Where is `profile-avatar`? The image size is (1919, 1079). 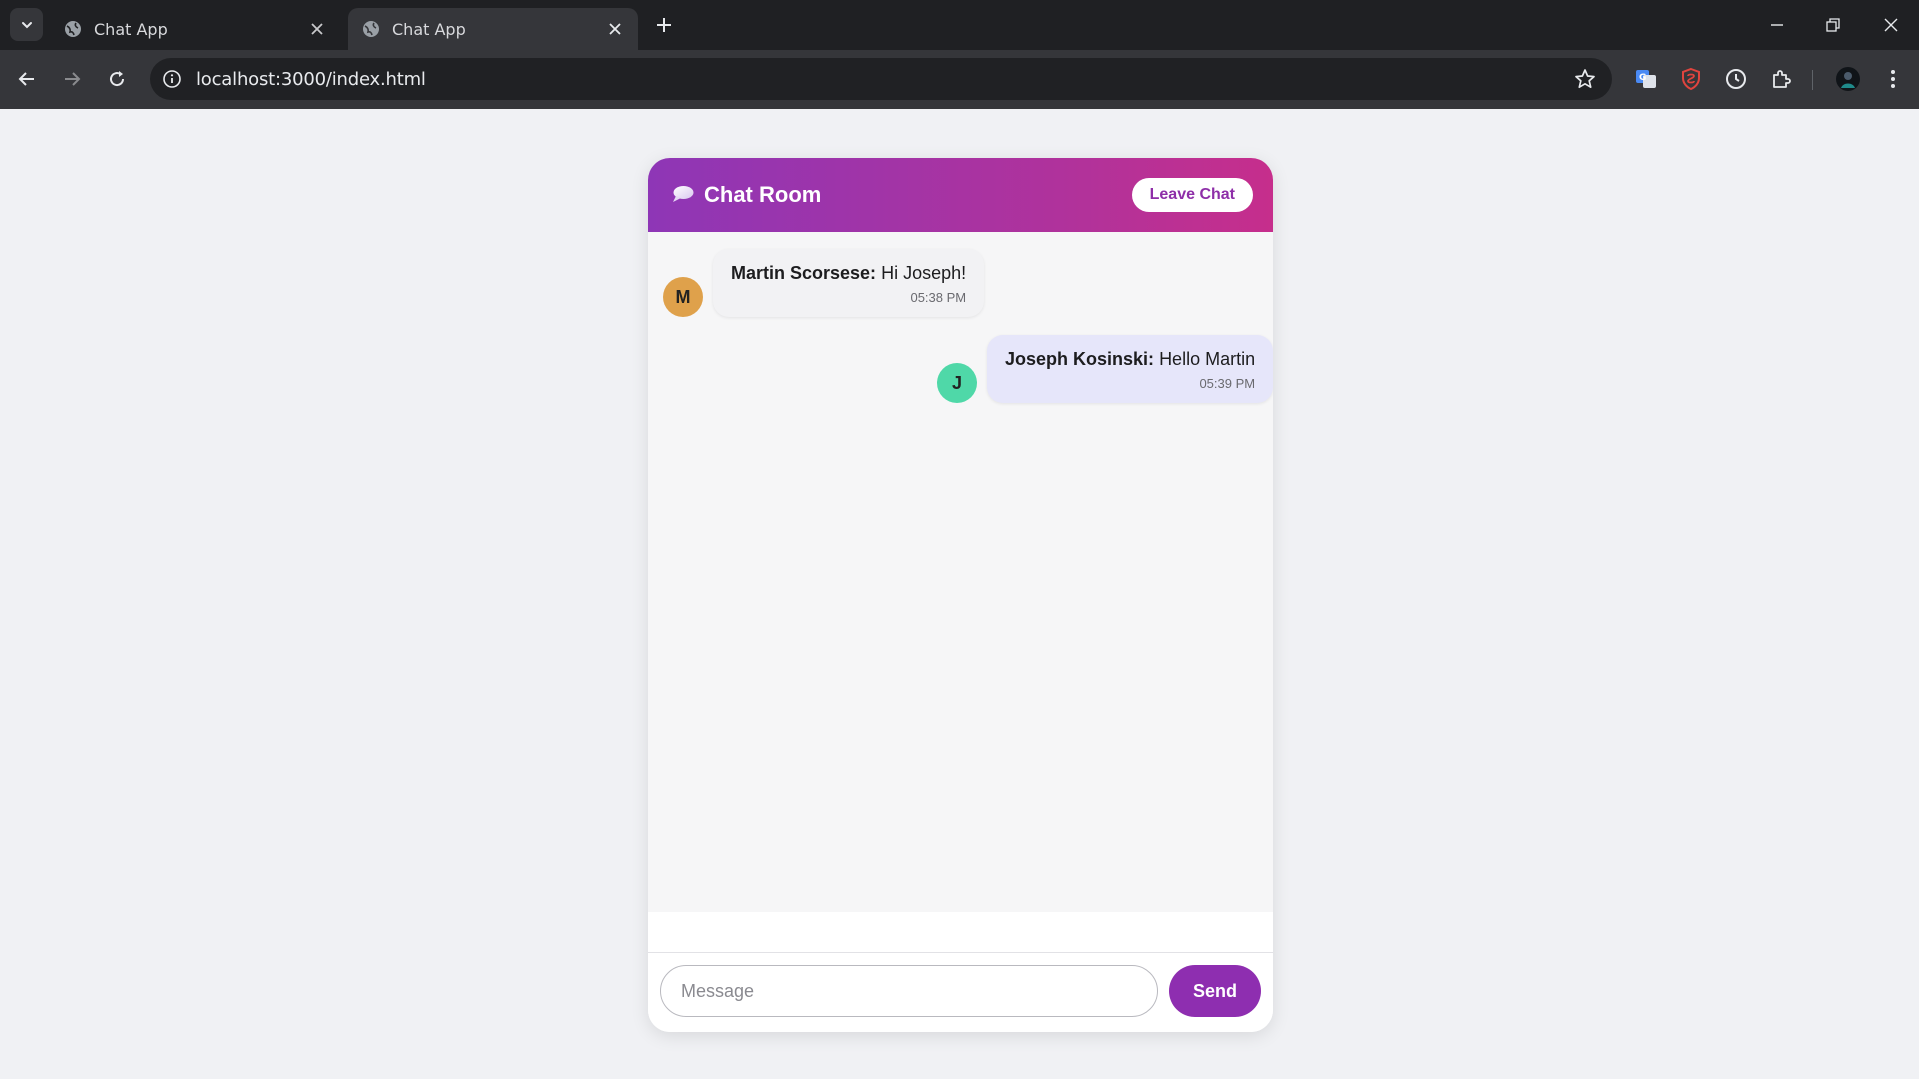
profile-avatar is located at coordinates (1848, 79).